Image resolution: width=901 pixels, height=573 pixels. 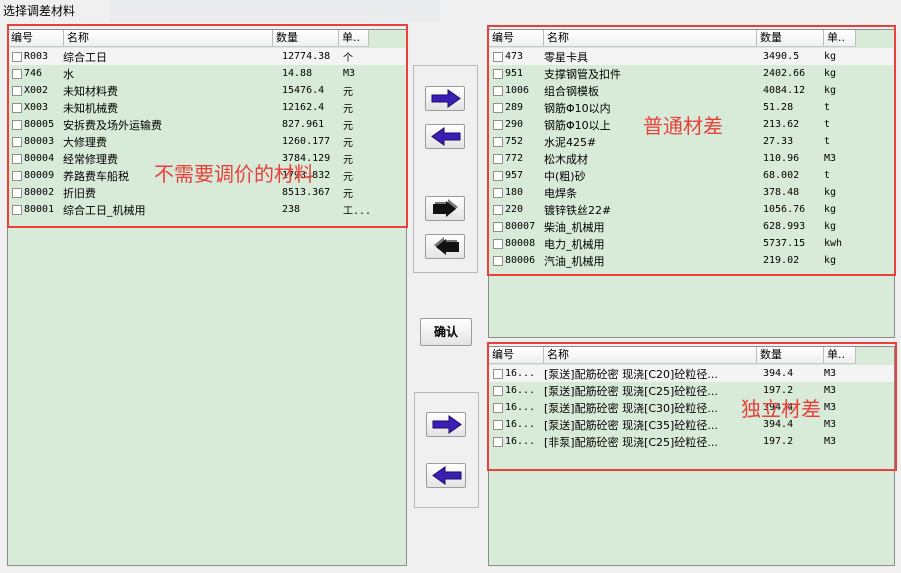 What do you see at coordinates (234, 174) in the screenshot?
I see `annotation-left-label: 不需要调价的材料` at bounding box center [234, 174].